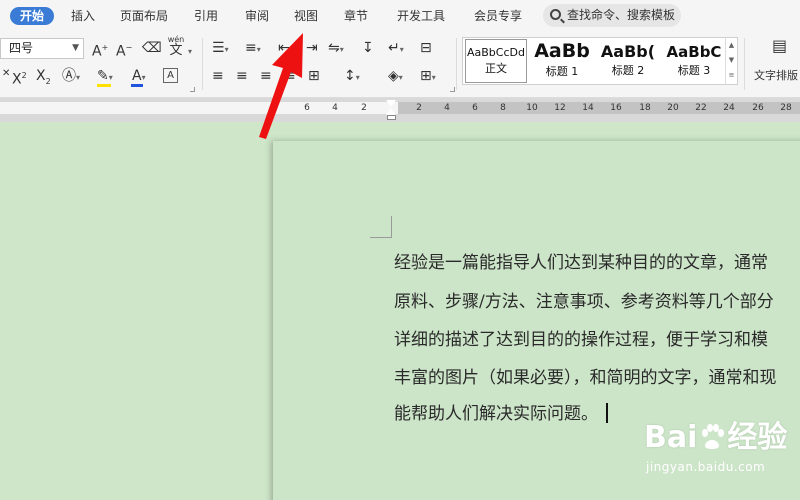 Image resolution: width=800 pixels, height=500 pixels. What do you see at coordinates (555, 14) in the screenshot?
I see `search-icon` at bounding box center [555, 14].